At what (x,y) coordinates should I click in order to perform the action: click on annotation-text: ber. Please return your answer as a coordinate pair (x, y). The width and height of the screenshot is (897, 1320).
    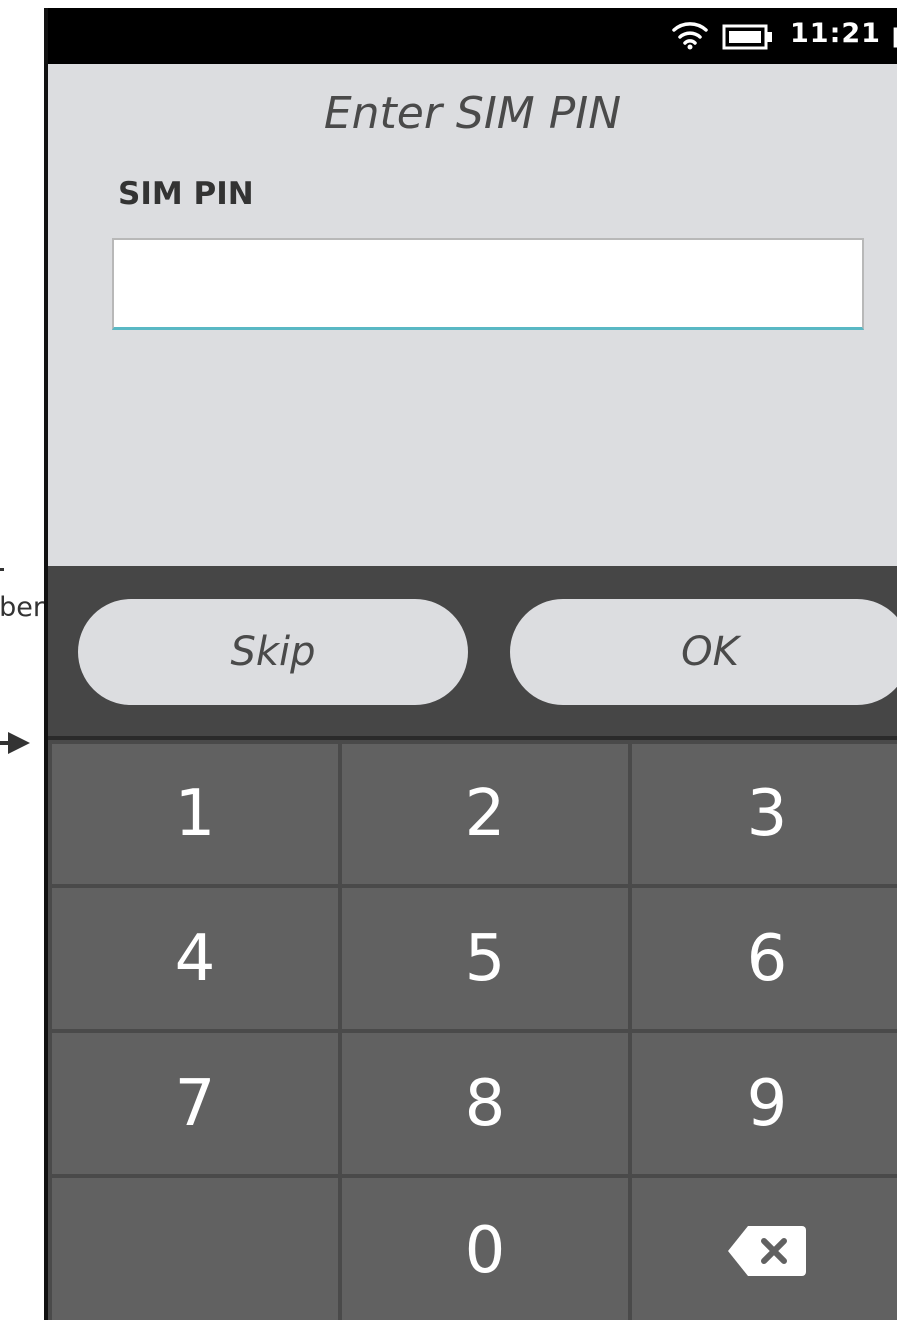
    Looking at the image, I should click on (22, 607).